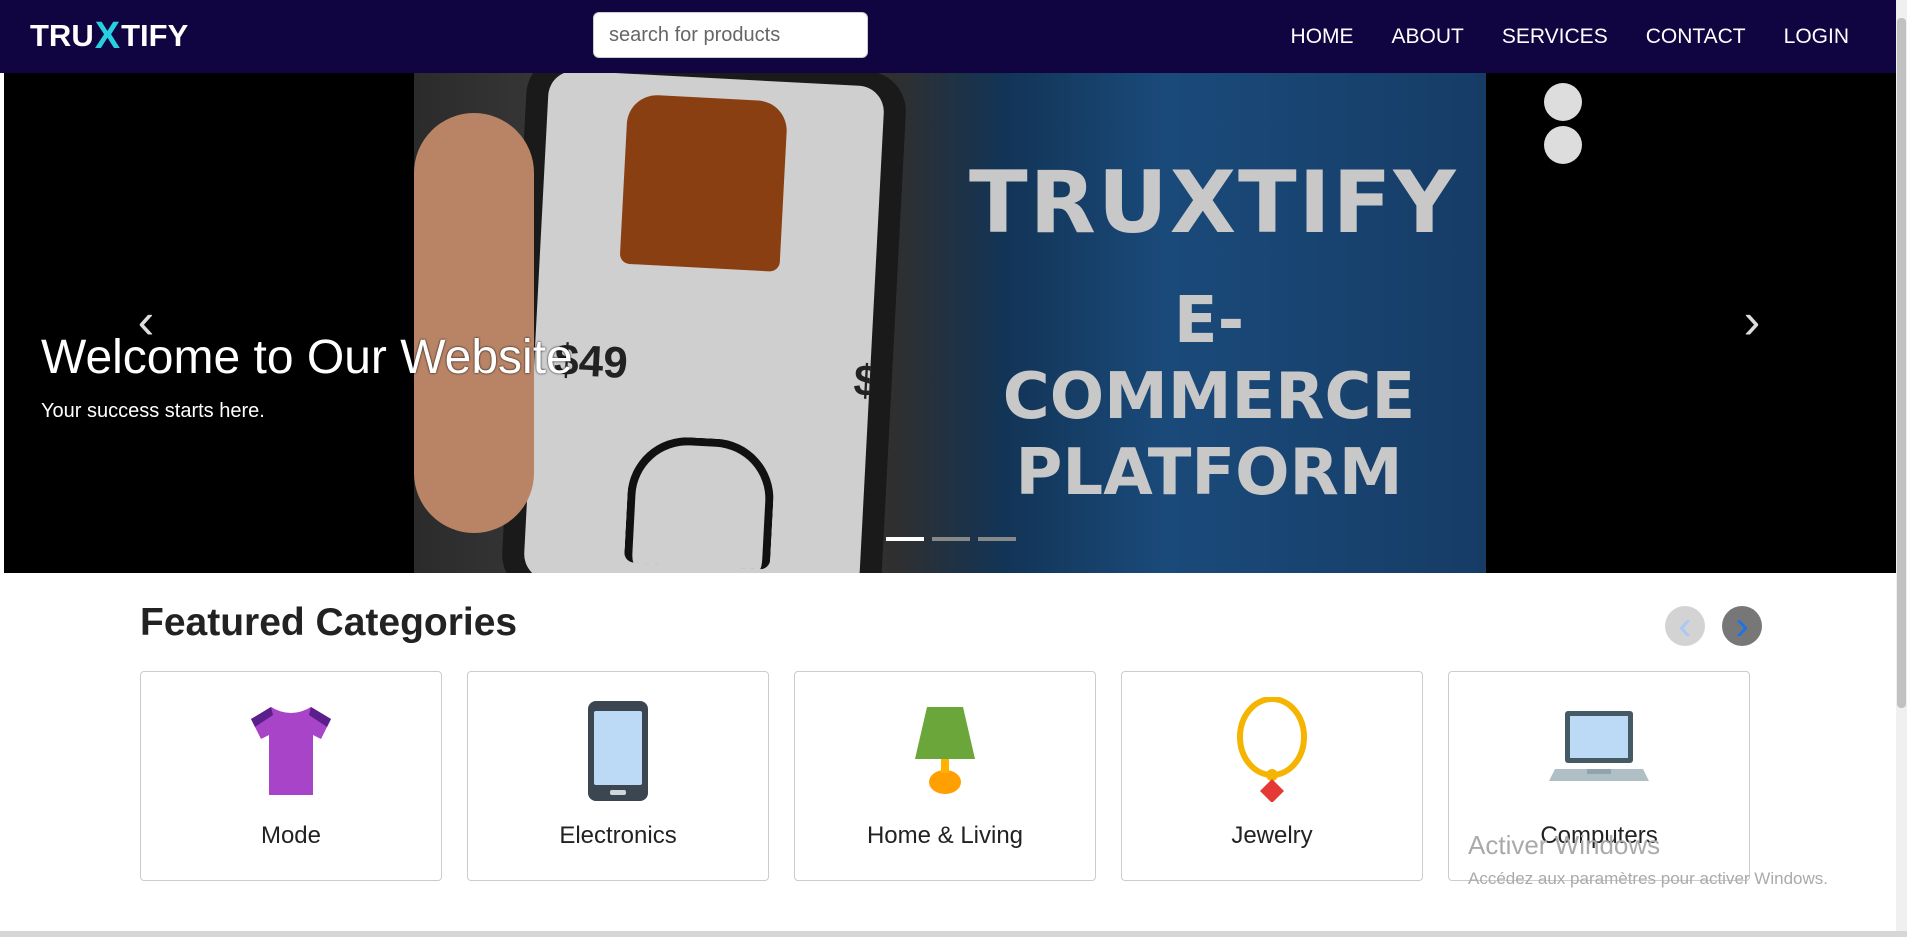  I want to click on scrollbar-thumb, so click(1901, 363).